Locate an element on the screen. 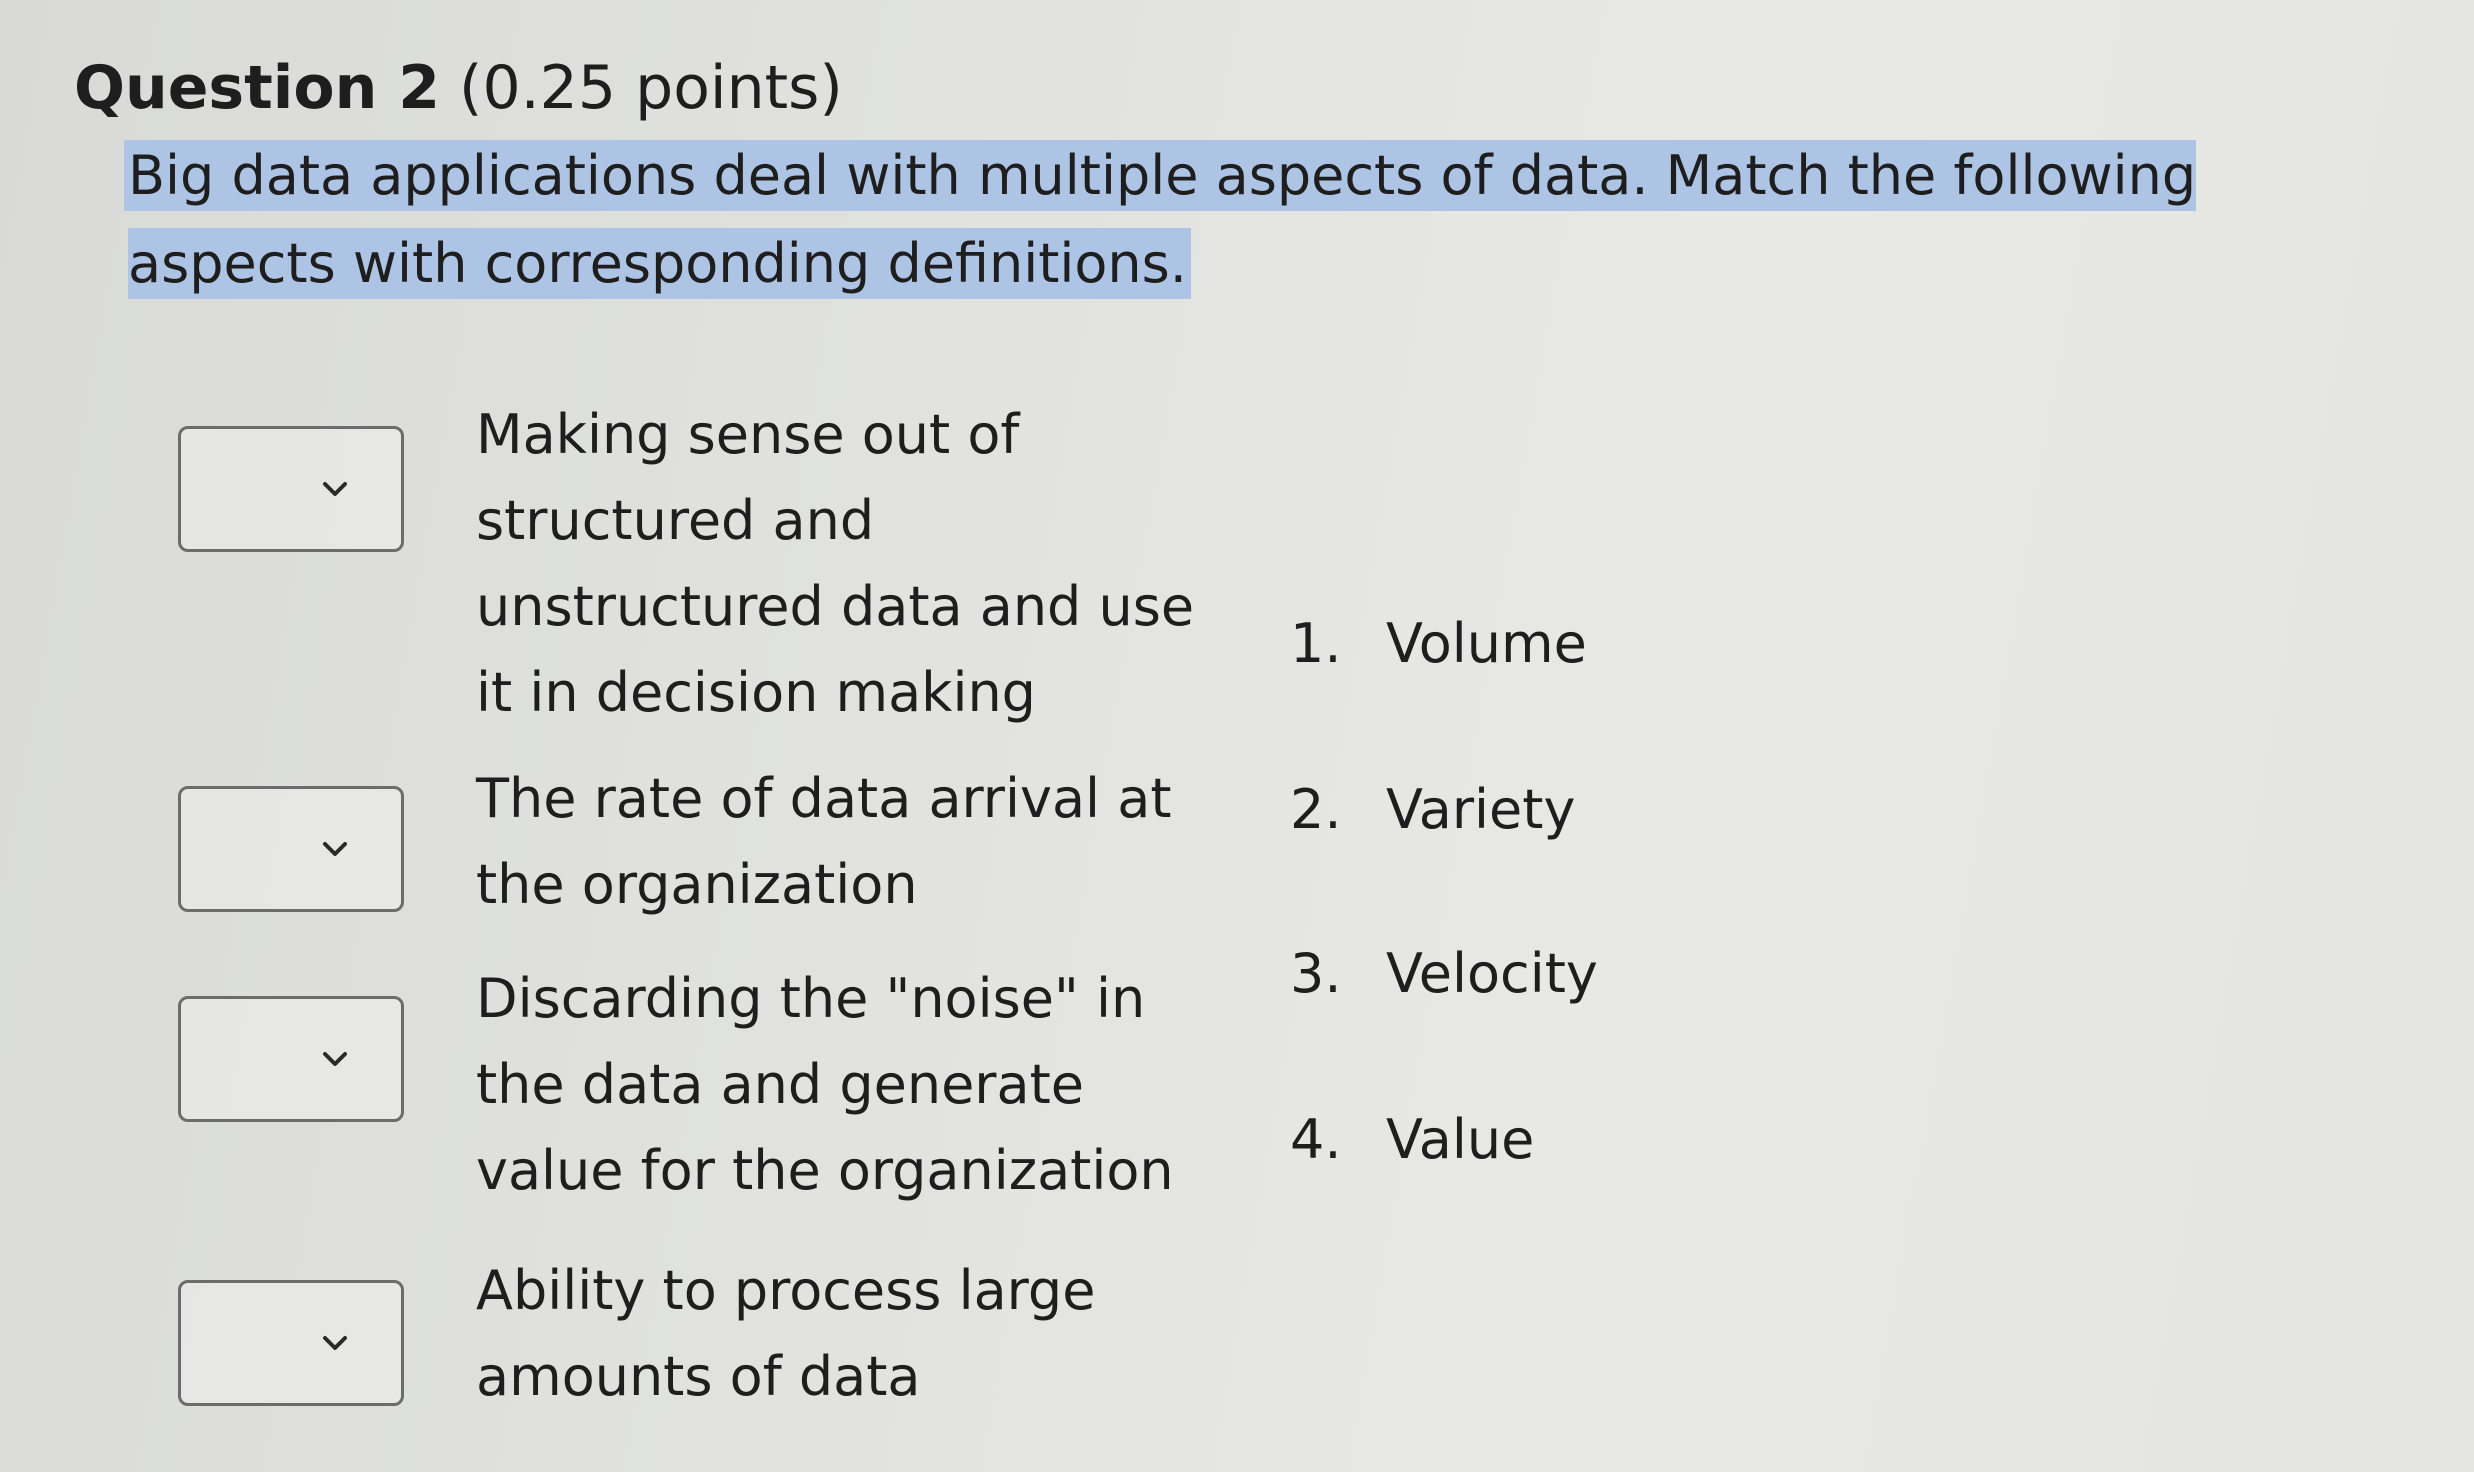  answer-label: Volume is located at coordinates (1486, 643).